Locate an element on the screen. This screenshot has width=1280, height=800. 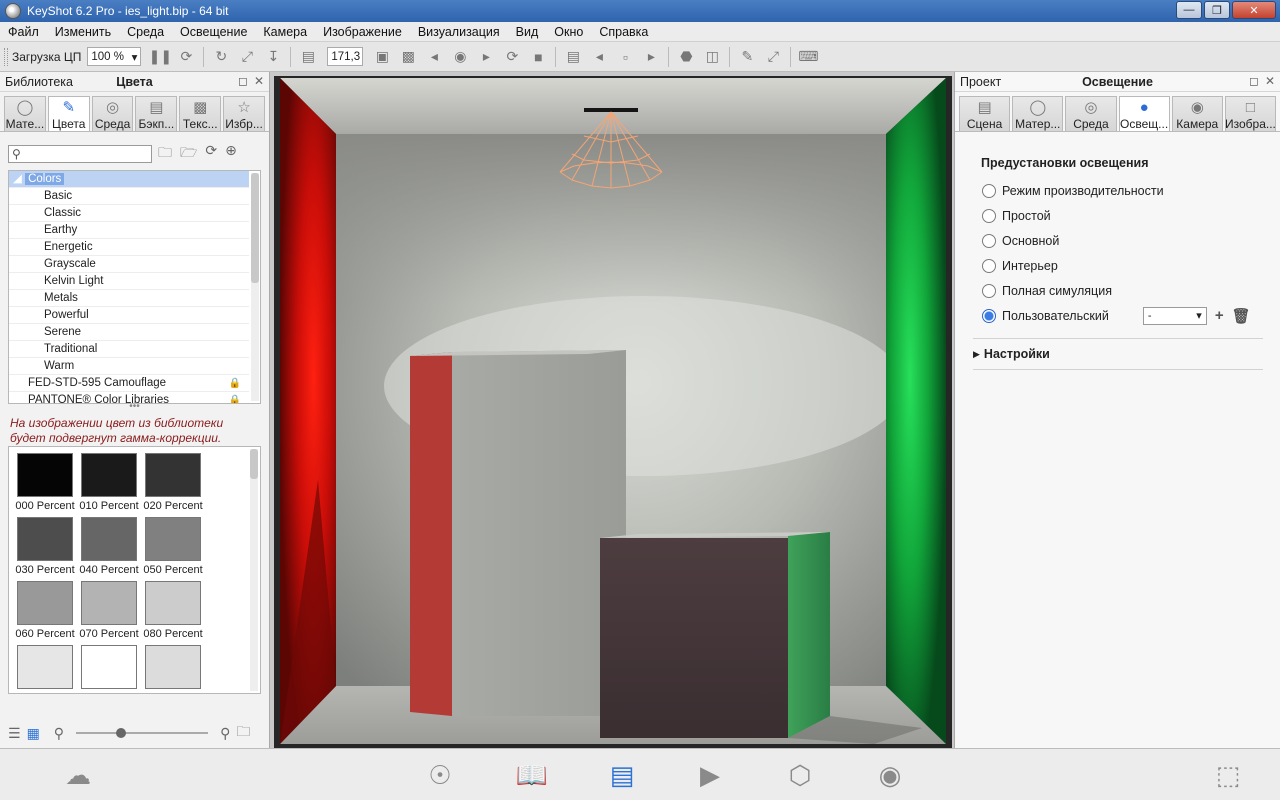
animation-icon: ▶ is located at coordinates (710, 775).